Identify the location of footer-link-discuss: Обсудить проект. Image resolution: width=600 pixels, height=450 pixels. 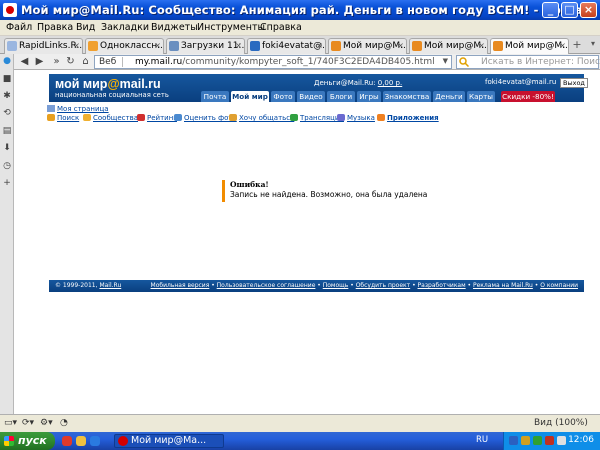
(383, 285).